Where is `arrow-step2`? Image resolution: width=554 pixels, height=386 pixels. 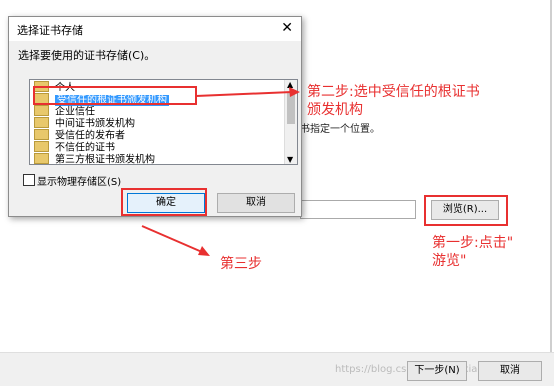
arrow-step2 is located at coordinates (244, 94).